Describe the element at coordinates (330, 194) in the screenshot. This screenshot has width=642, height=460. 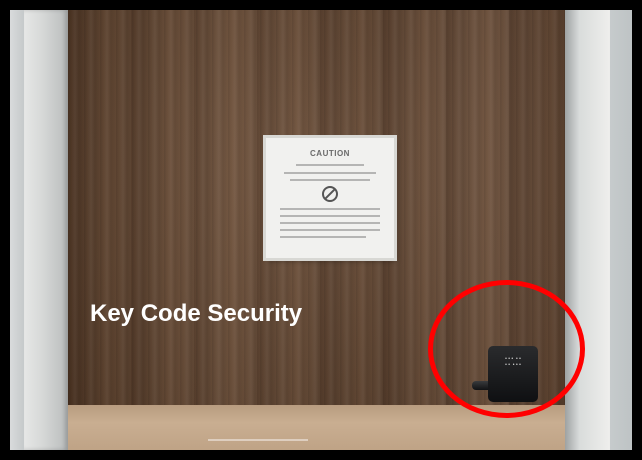
I see `prohibited-icon` at that location.